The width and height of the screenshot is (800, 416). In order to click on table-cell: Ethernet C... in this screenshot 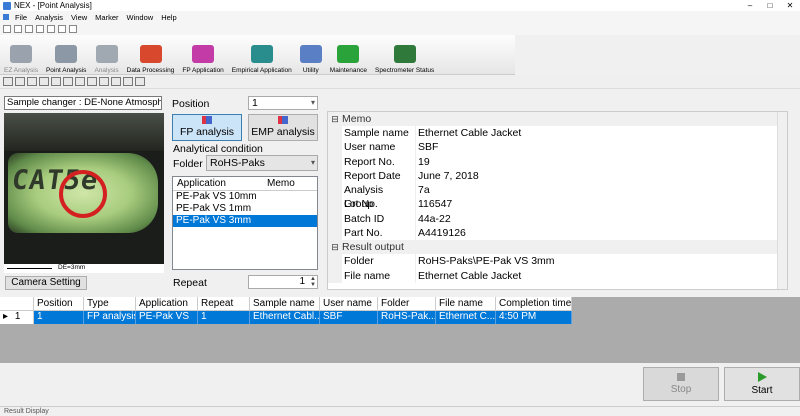, I will do `click(466, 317)`.